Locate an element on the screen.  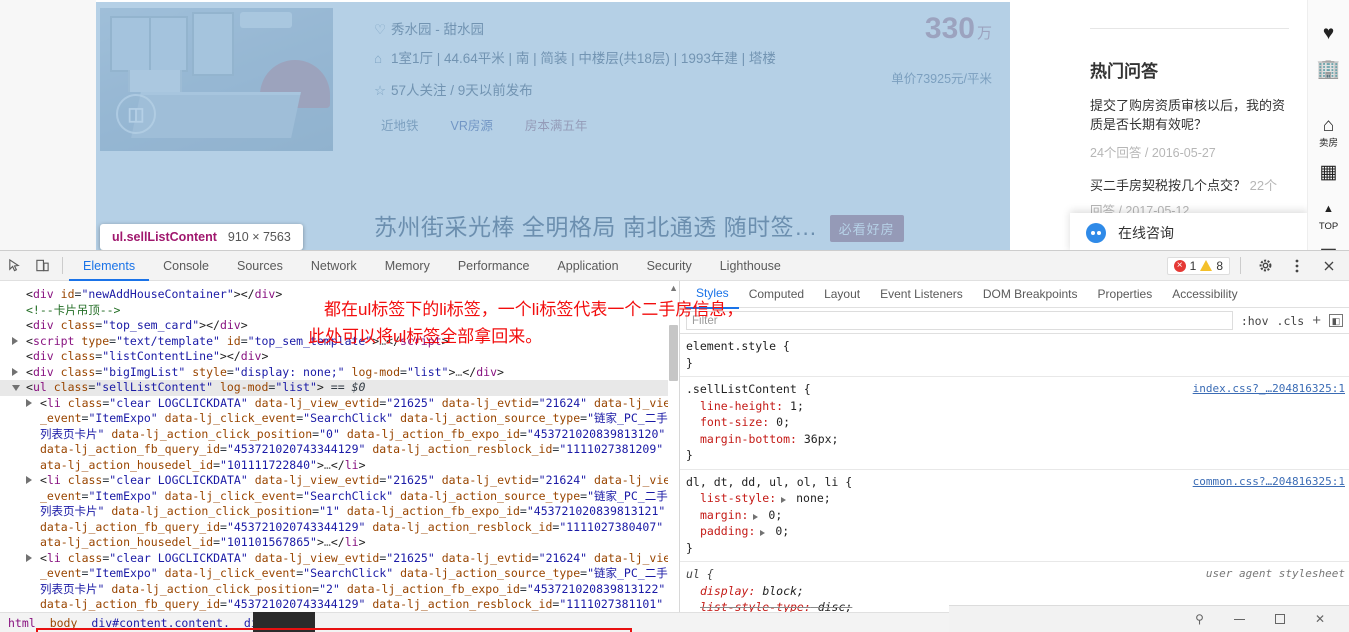
rail-divider is located at coordinates (1189, 28).